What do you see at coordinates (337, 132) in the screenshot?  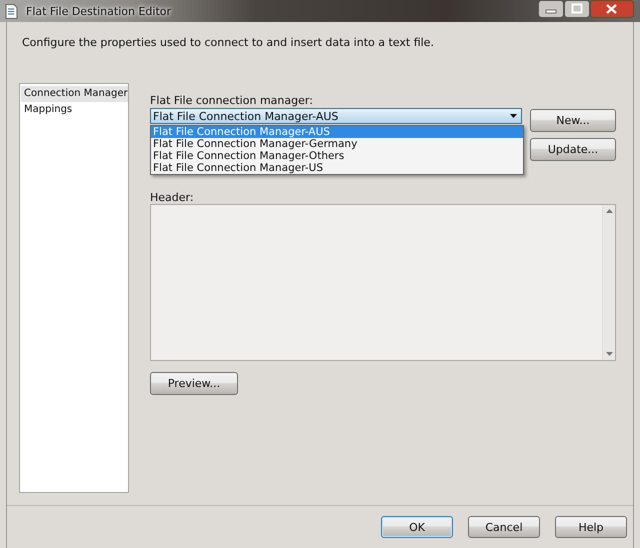 I see `dropdown-option: Flat File Connection Manager-AUS` at bounding box center [337, 132].